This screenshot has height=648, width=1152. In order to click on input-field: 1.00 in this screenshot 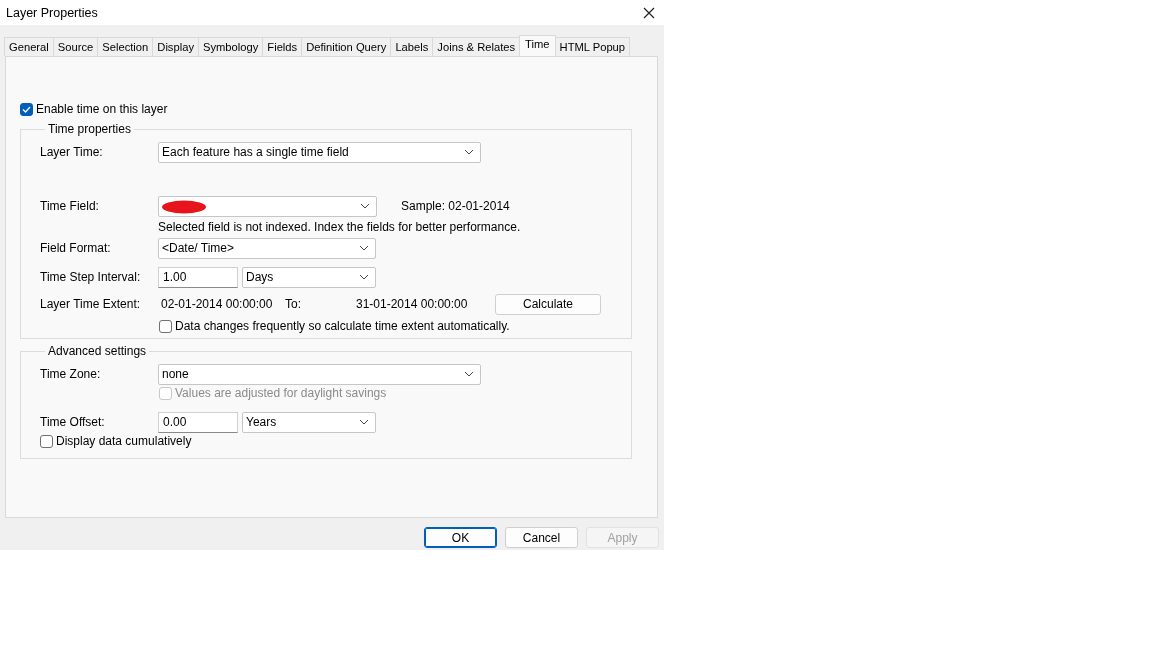, I will do `click(198, 277)`.